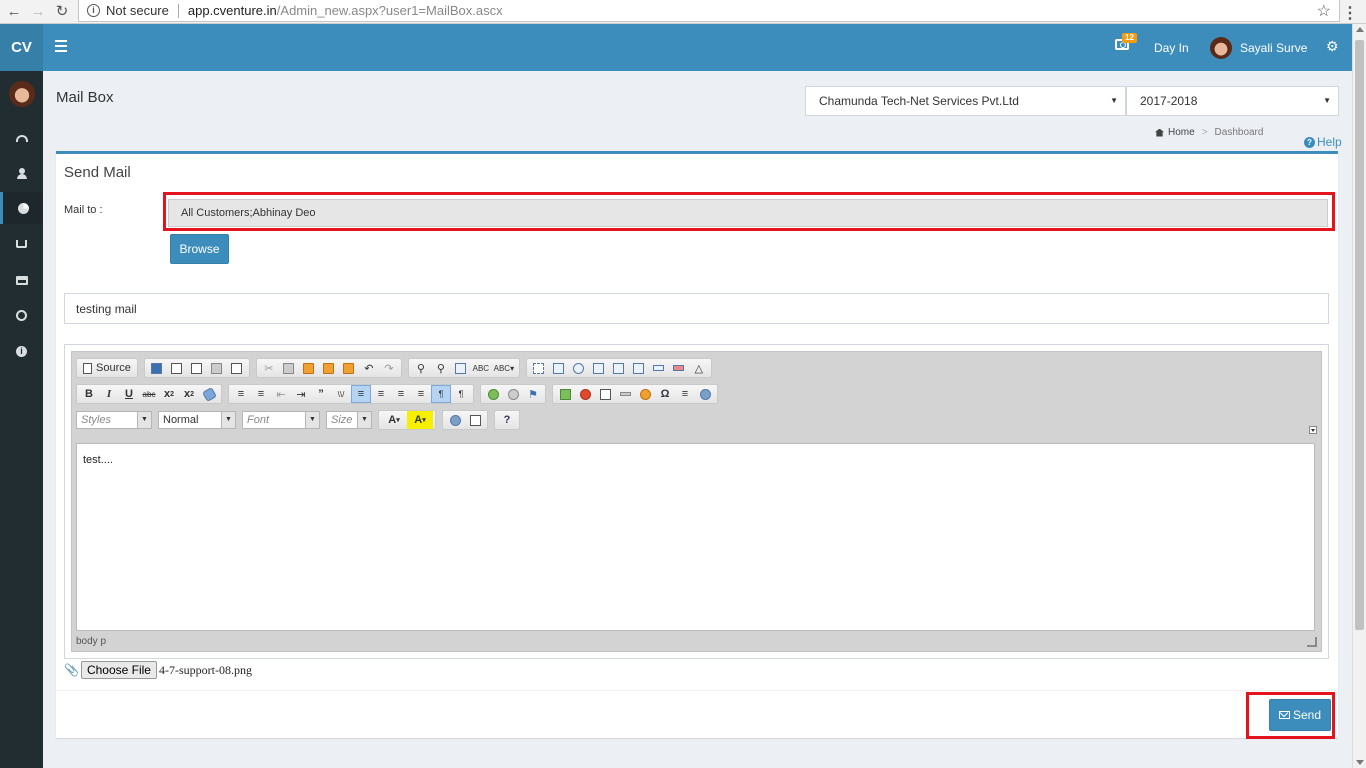 The image size is (1366, 768). I want to click on iframe-icon, so click(705, 394).